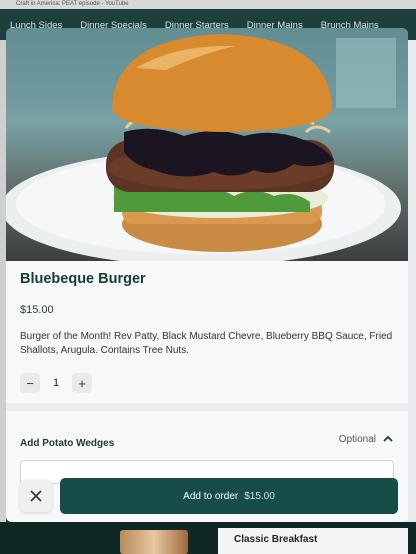 This screenshot has width=416, height=554. Describe the element at coordinates (37, 310) in the screenshot. I see `item-price: $15.00` at that location.